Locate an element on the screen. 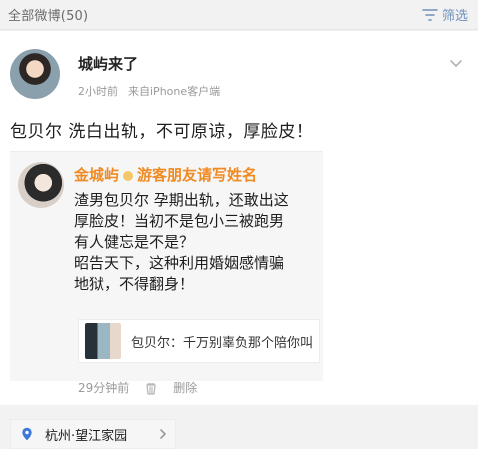 Image resolution: width=478 pixels, height=449 pixels. chevron-down-icon is located at coordinates (456, 63).